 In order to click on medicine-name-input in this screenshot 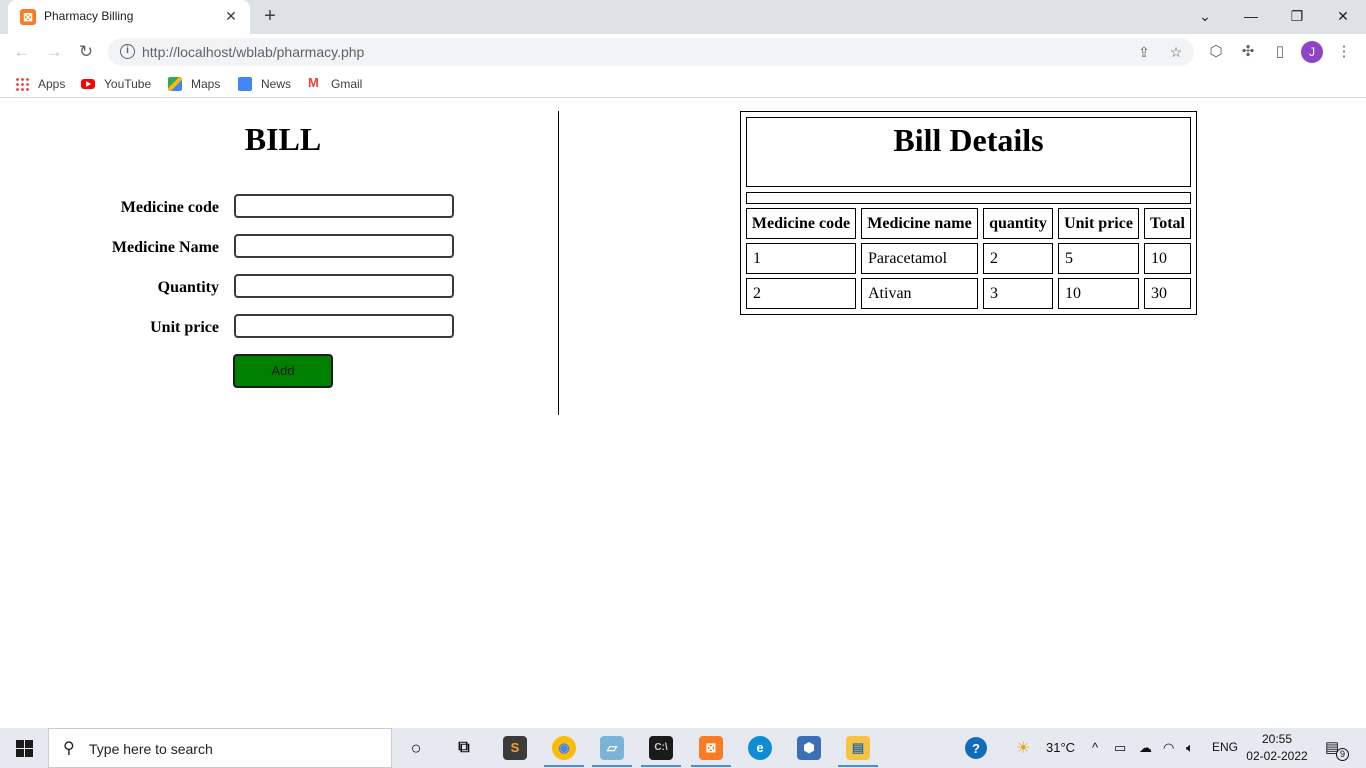, I will do `click(344, 246)`.